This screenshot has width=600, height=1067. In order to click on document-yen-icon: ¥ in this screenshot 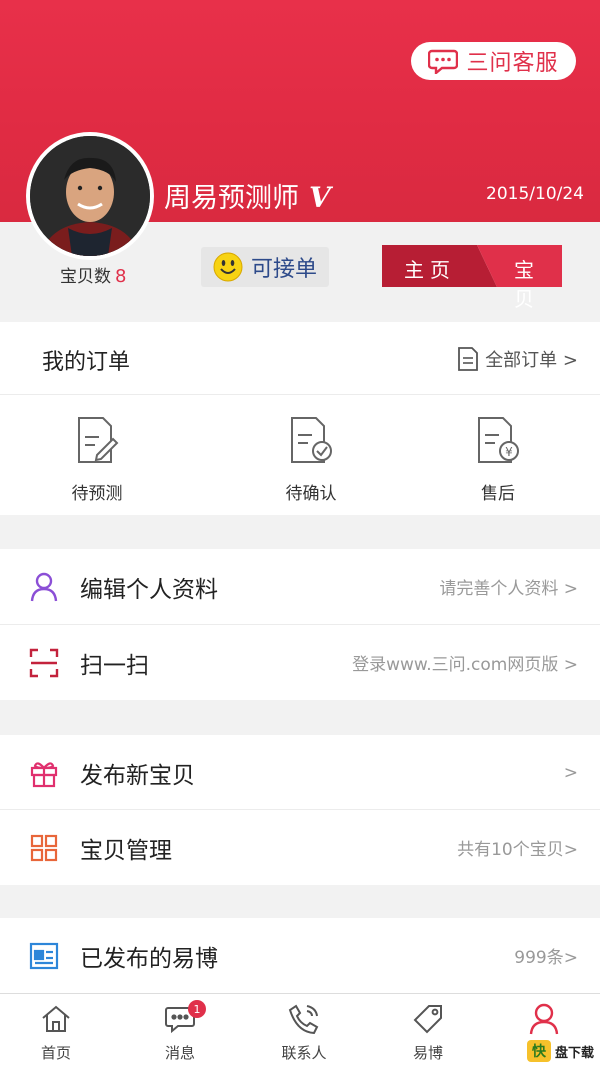, I will do `click(498, 440)`.